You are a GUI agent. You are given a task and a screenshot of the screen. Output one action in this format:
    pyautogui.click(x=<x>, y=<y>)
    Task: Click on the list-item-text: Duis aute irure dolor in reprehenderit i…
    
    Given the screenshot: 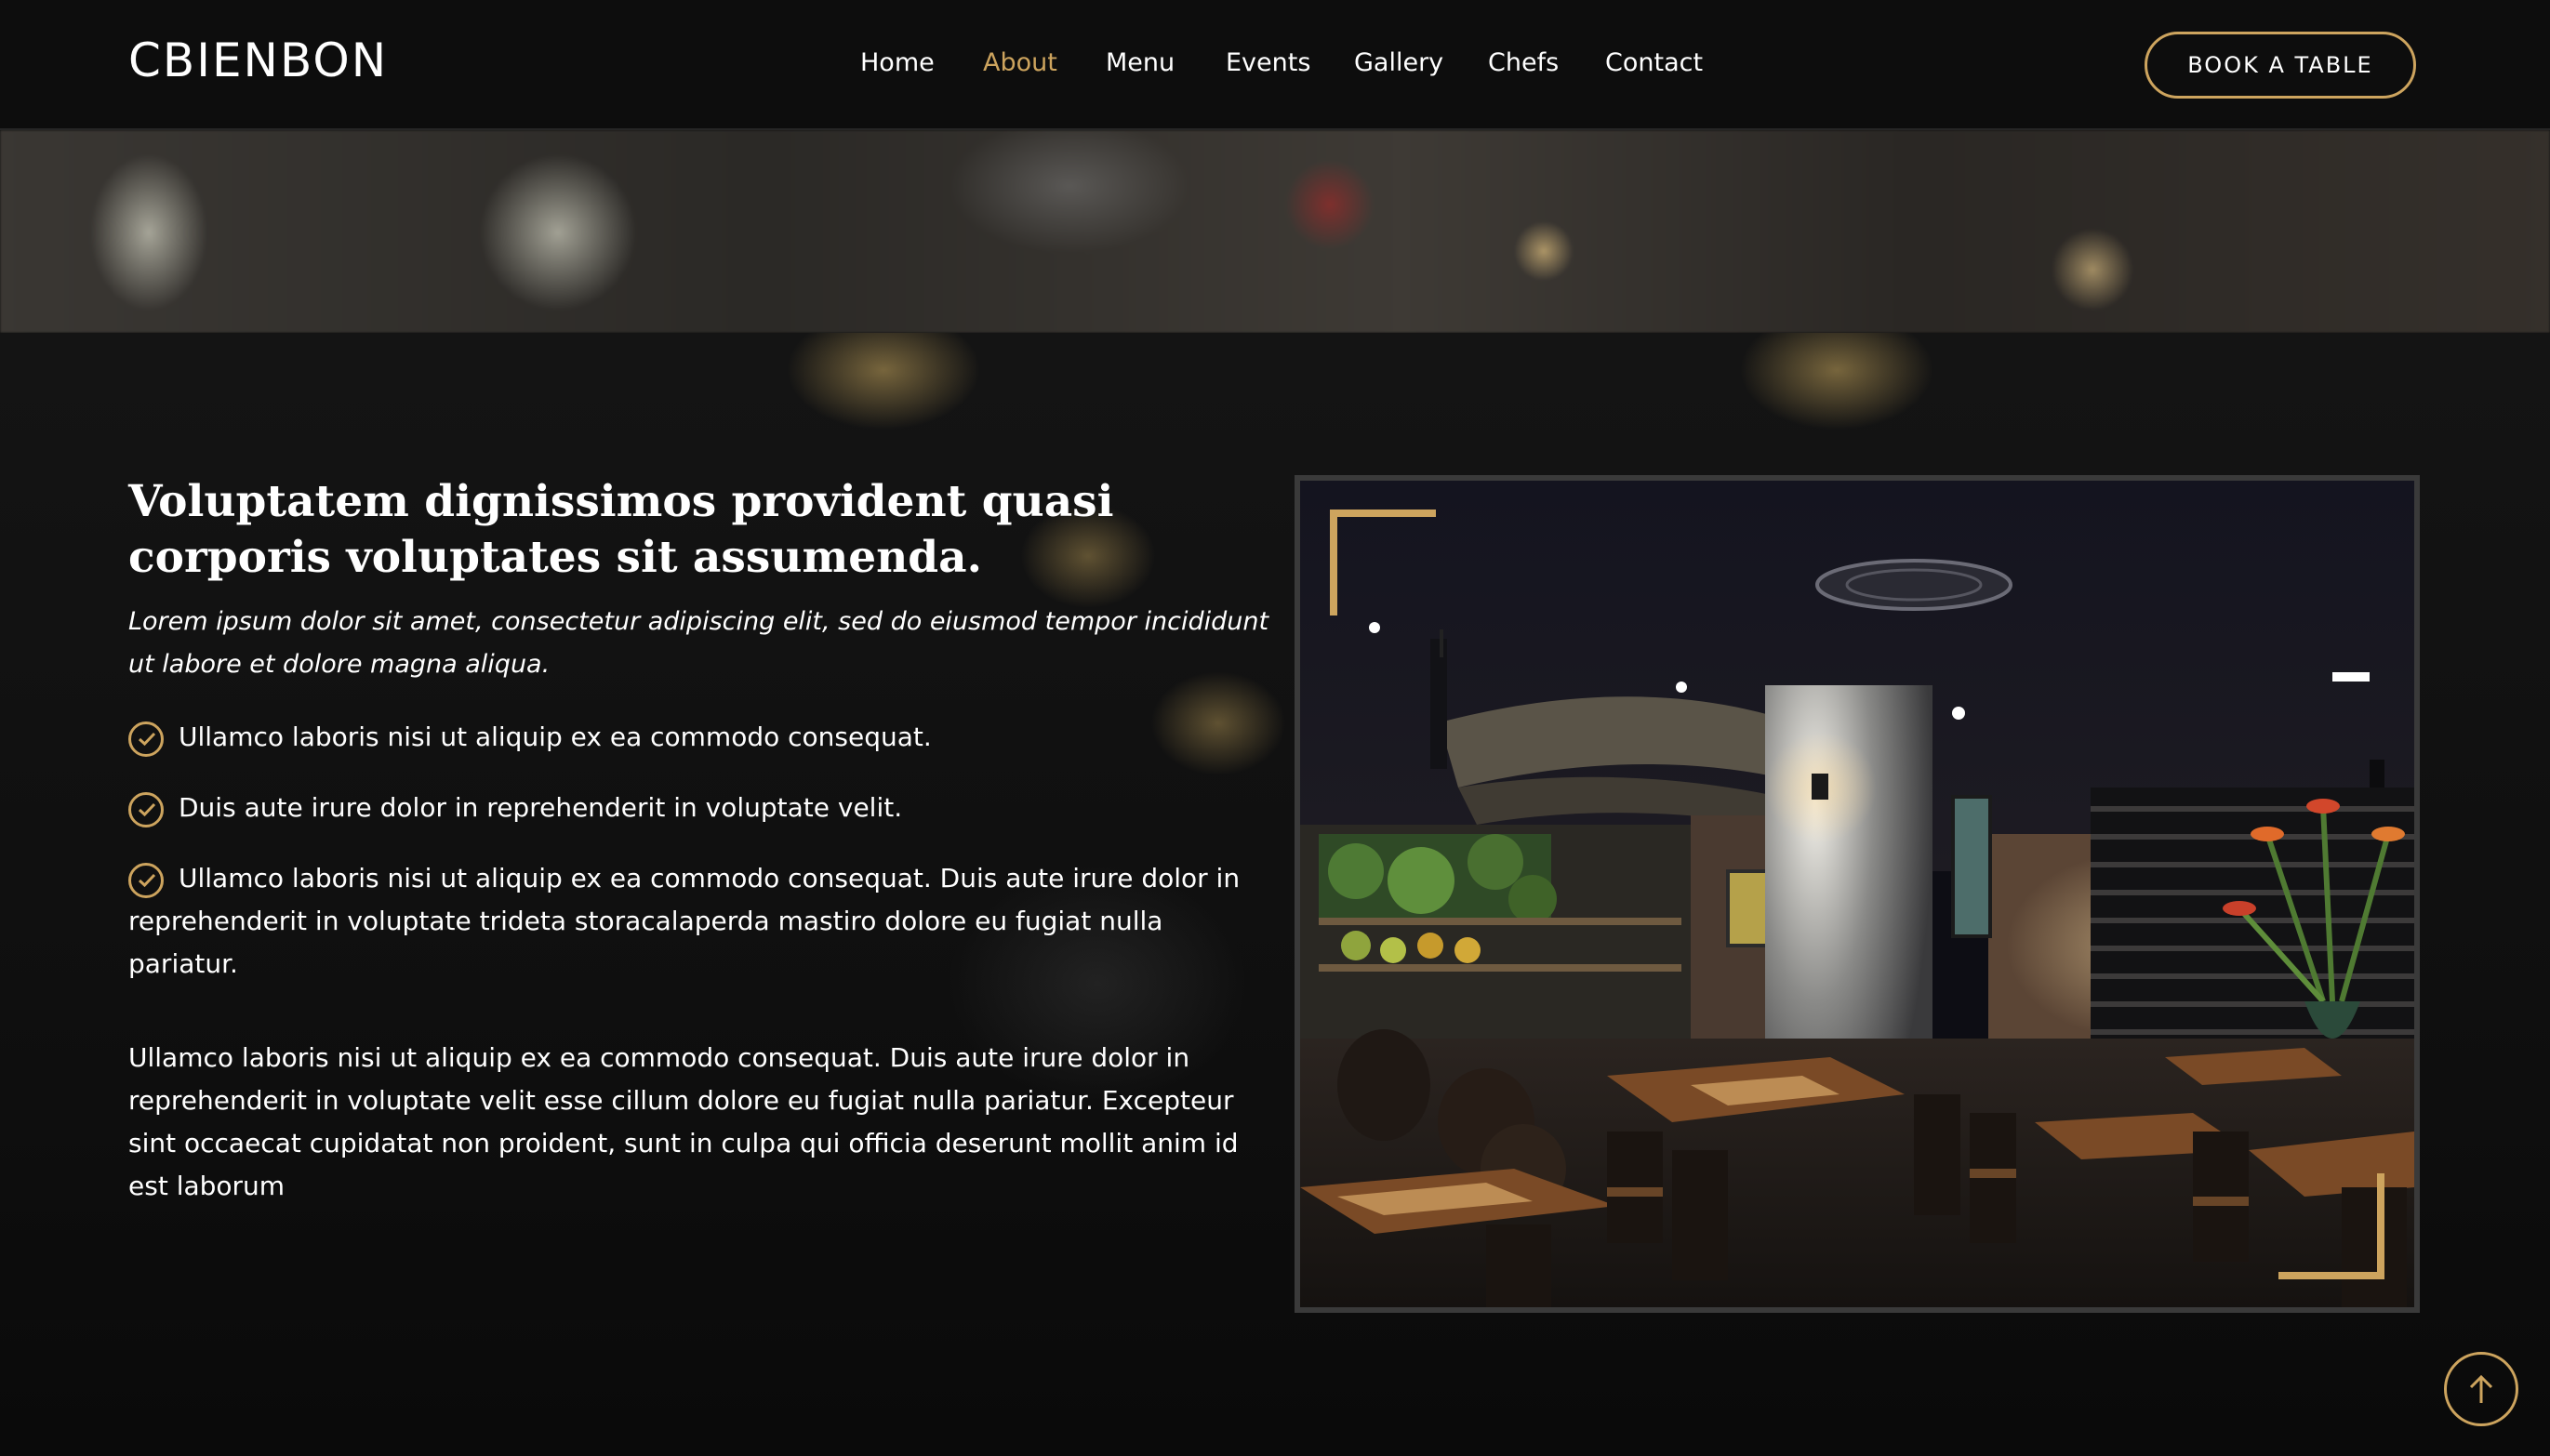 What is the action you would take?
    pyautogui.click(x=541, y=807)
    